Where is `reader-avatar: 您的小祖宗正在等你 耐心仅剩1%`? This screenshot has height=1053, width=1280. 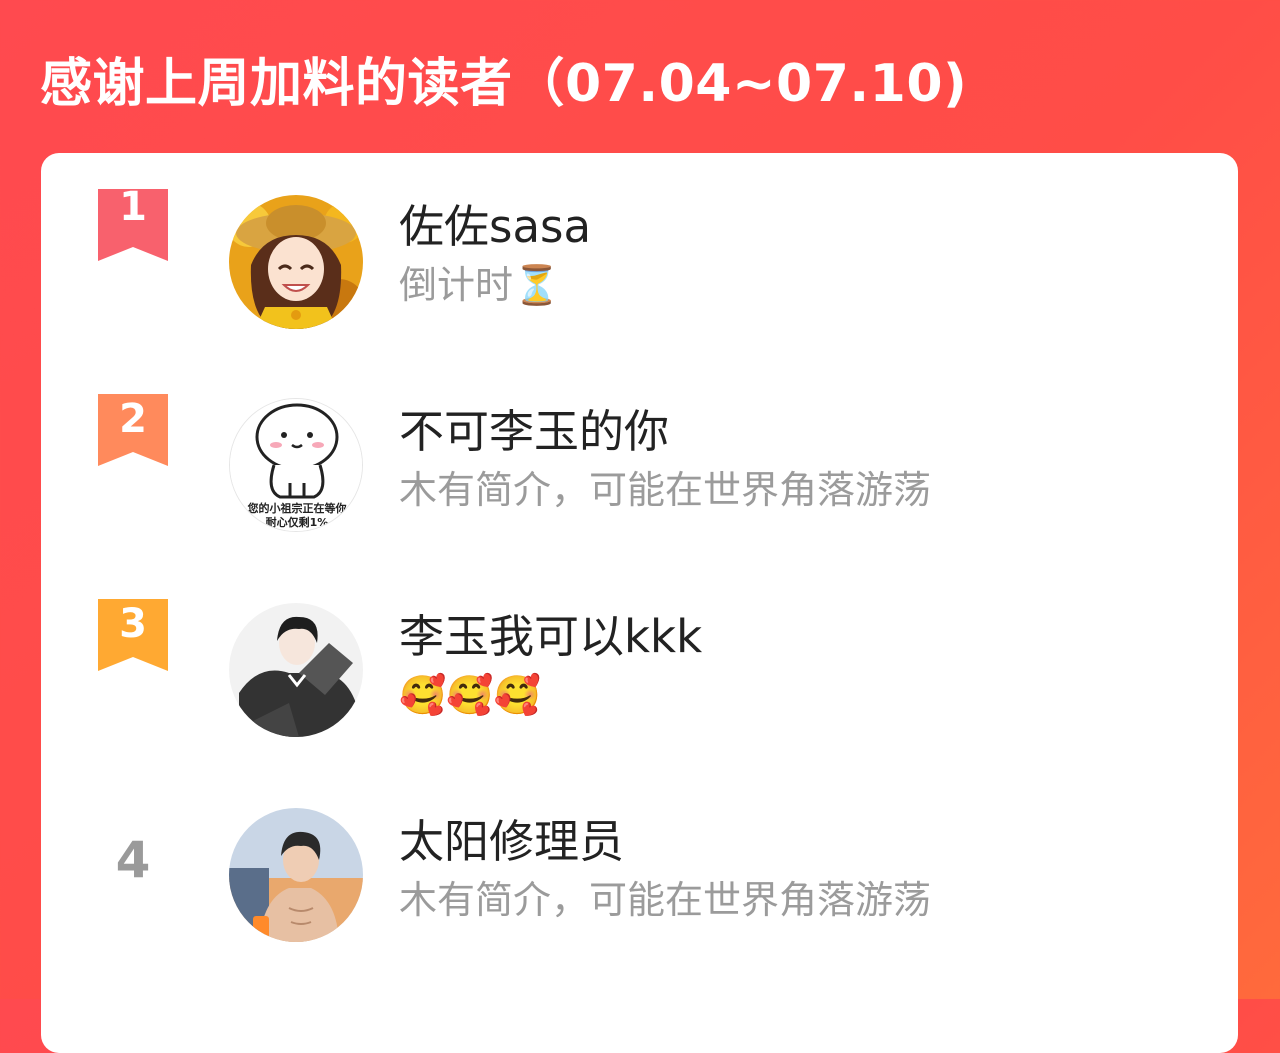 reader-avatar: 您的小祖宗正在等你 耐心仅剩1% is located at coordinates (296, 465).